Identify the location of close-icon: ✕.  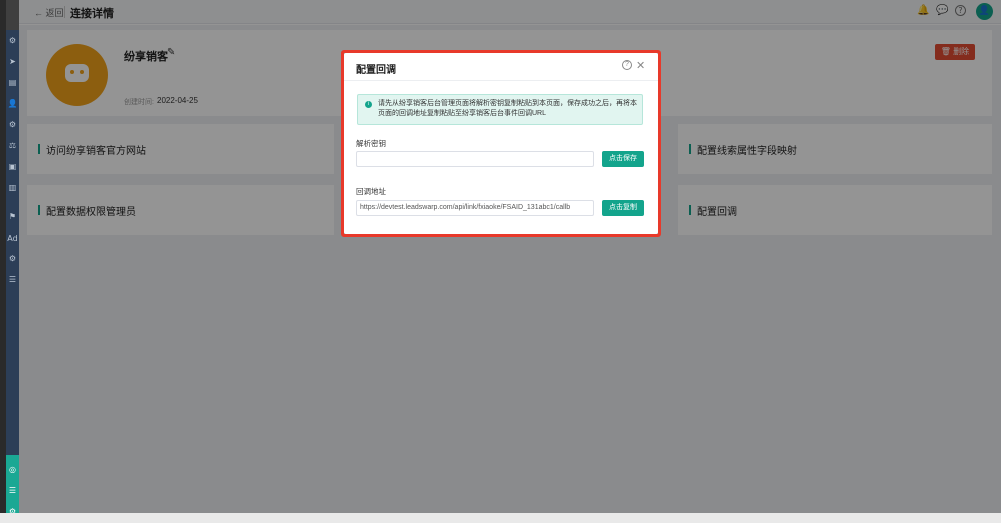
(640, 65).